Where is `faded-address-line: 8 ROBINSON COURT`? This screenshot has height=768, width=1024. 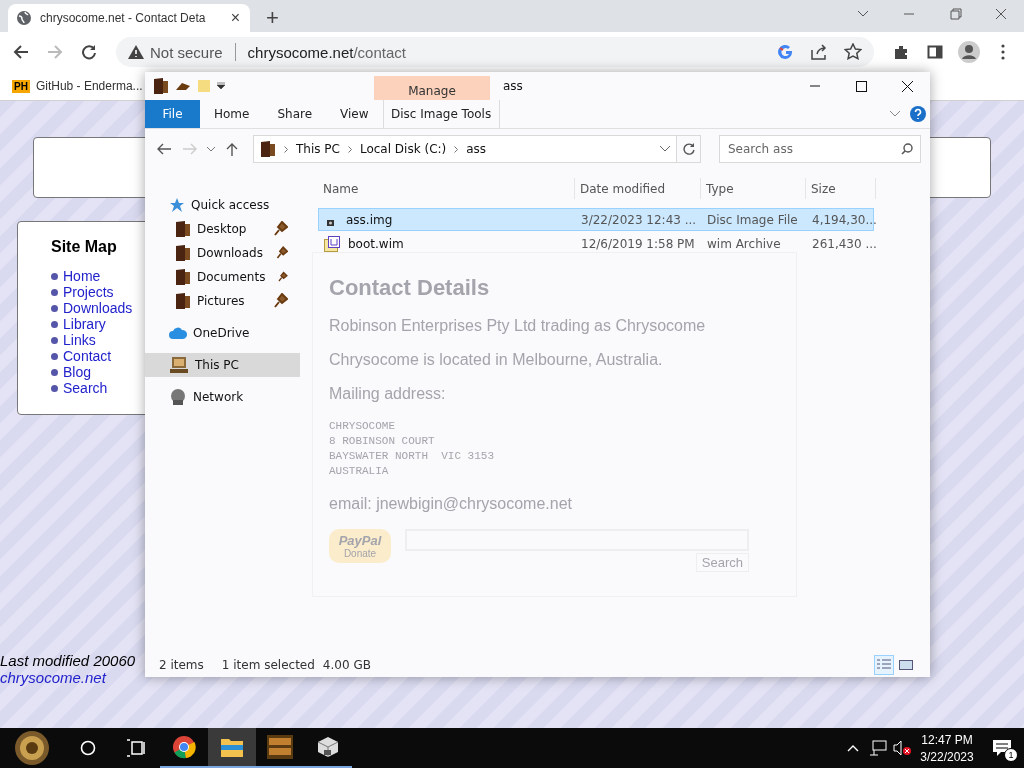
faded-address-line: 8 ROBINSON COURT is located at coordinates (382, 441).